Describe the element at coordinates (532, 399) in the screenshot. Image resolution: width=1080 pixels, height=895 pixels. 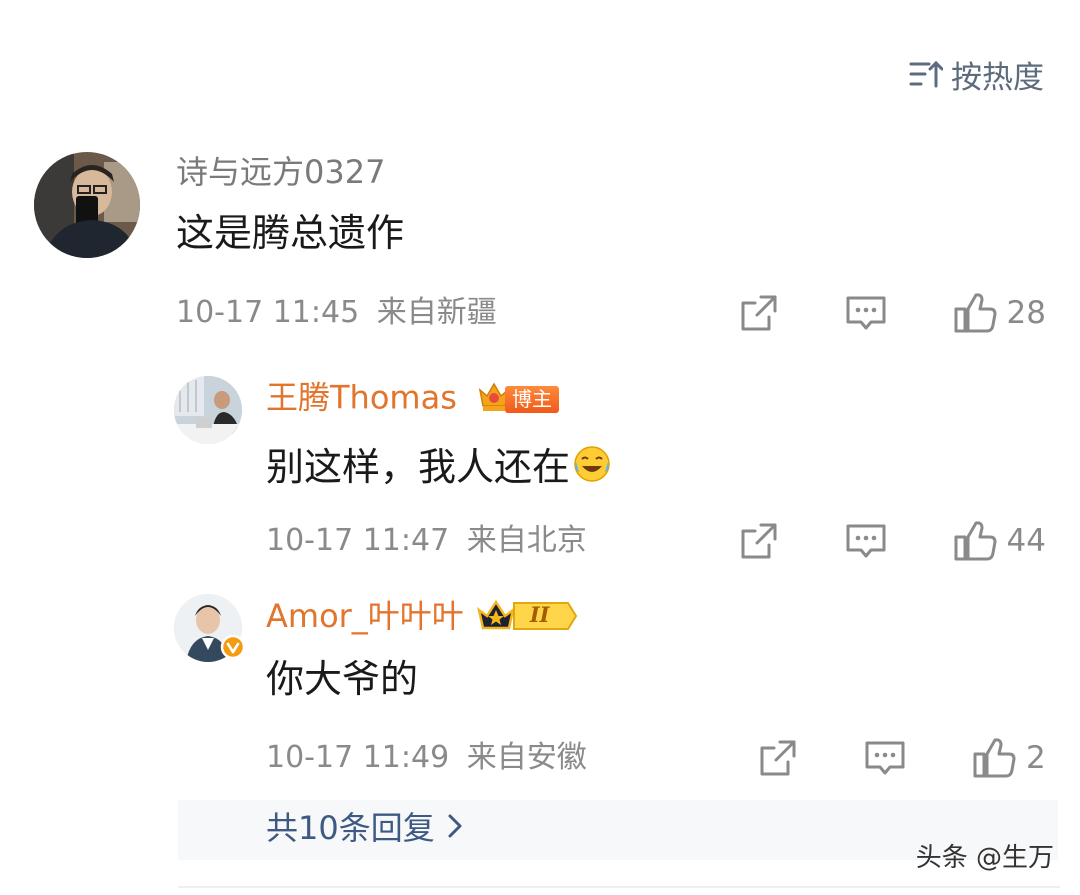
I see `blogger-label: 博主` at that location.